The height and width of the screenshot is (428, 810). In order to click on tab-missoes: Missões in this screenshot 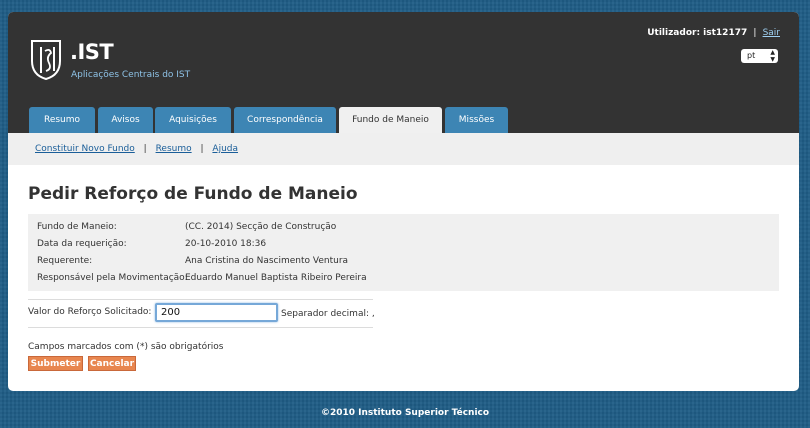, I will do `click(476, 120)`.